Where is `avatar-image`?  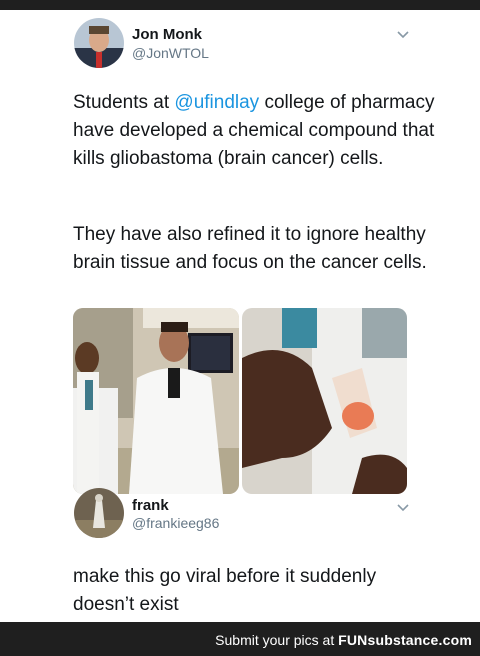 avatar-image is located at coordinates (99, 43).